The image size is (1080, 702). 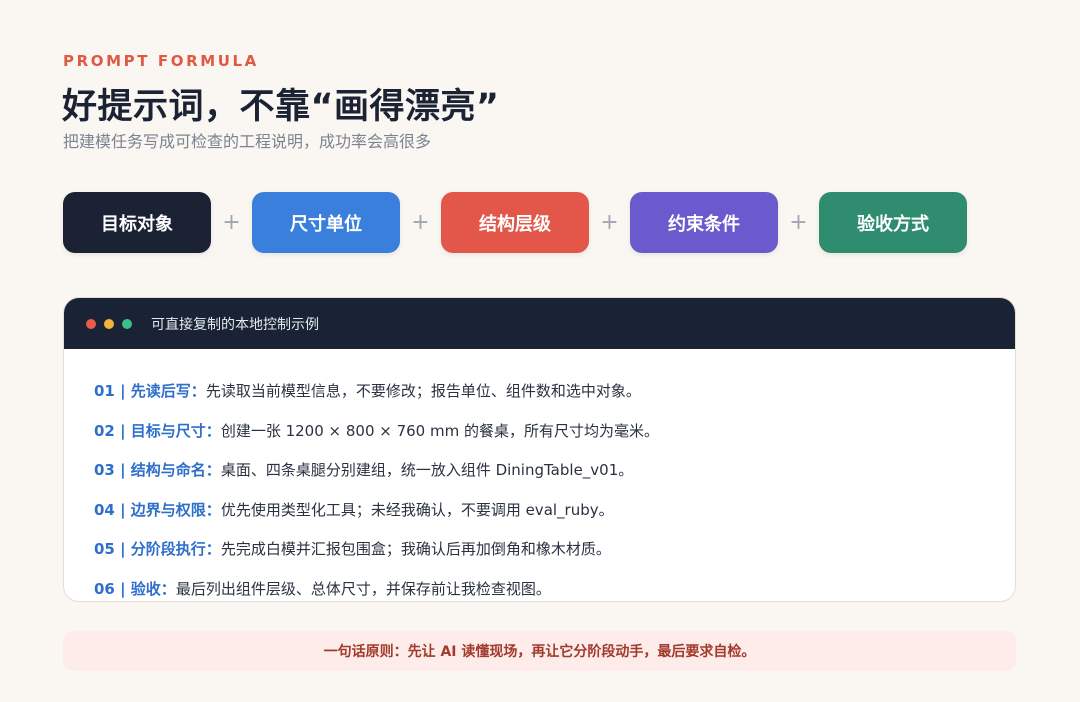 I want to click on page-title: 好提示词，不靠“画得漂亮”, so click(x=281, y=107).